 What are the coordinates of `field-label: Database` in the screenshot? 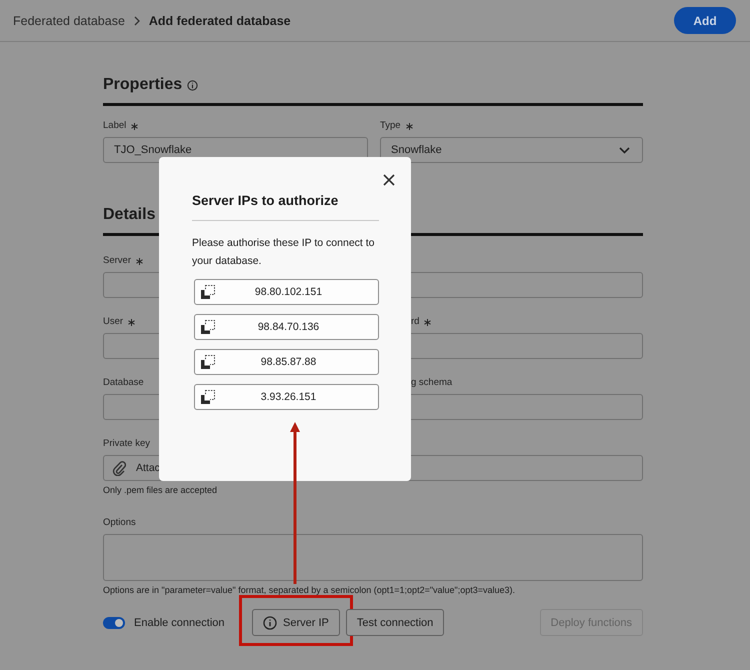 It's located at (123, 383).